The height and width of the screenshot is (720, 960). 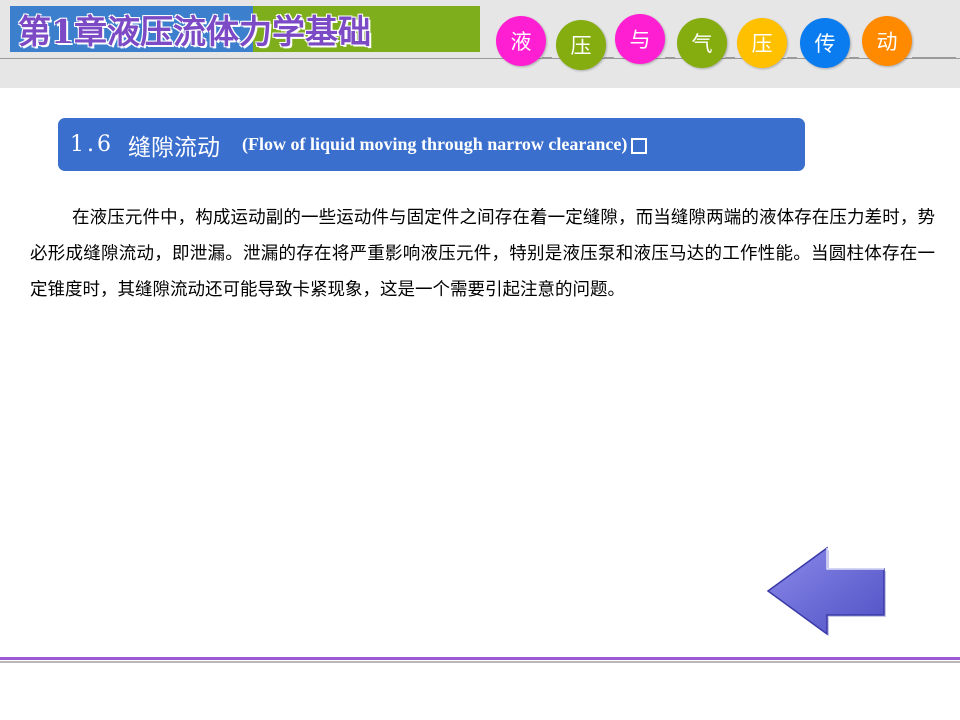 I want to click on course-char-circle: 与, so click(x=640, y=39).